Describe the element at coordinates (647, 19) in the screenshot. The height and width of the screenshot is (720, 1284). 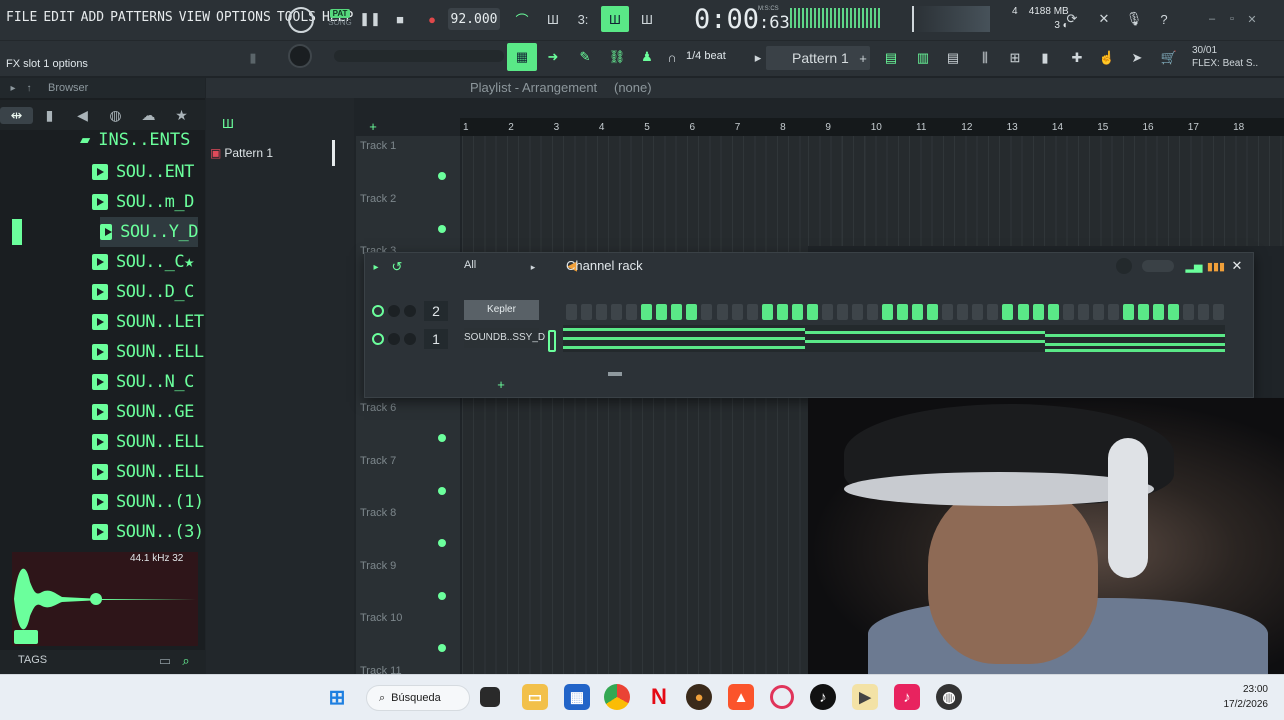
I see `loop-record-icon: Ш` at that location.